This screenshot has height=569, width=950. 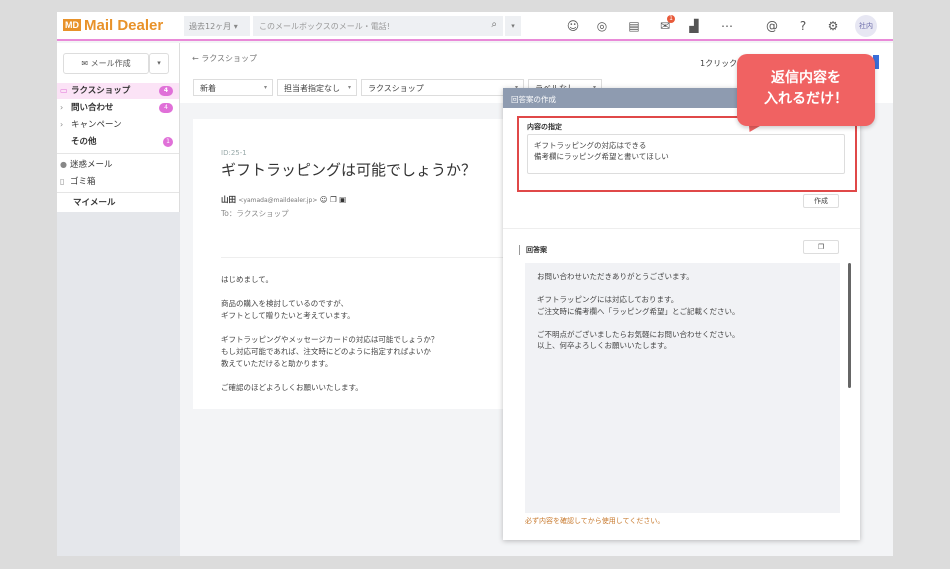 I want to click on sidebar-item-rakus-shop: ▭ ラクスショップ 4, so click(x=118, y=91).